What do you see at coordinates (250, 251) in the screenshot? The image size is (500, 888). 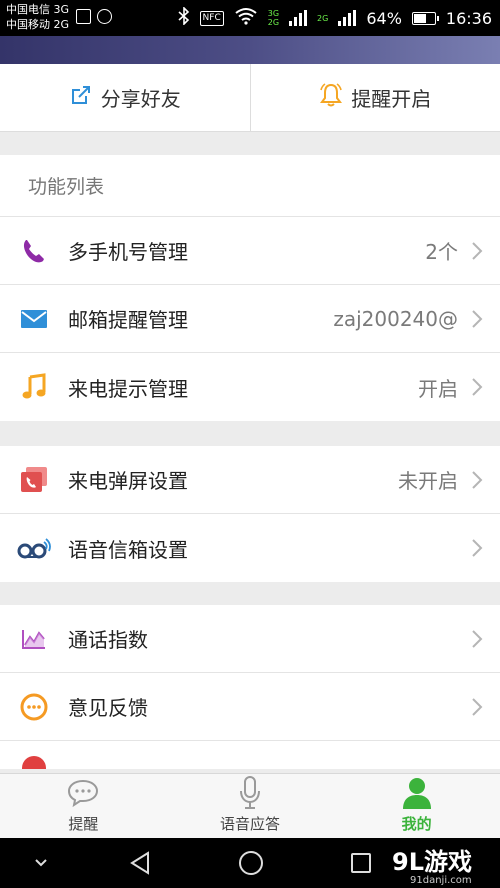 I see `multi-phone-row: 多手机号管理 2个` at bounding box center [250, 251].